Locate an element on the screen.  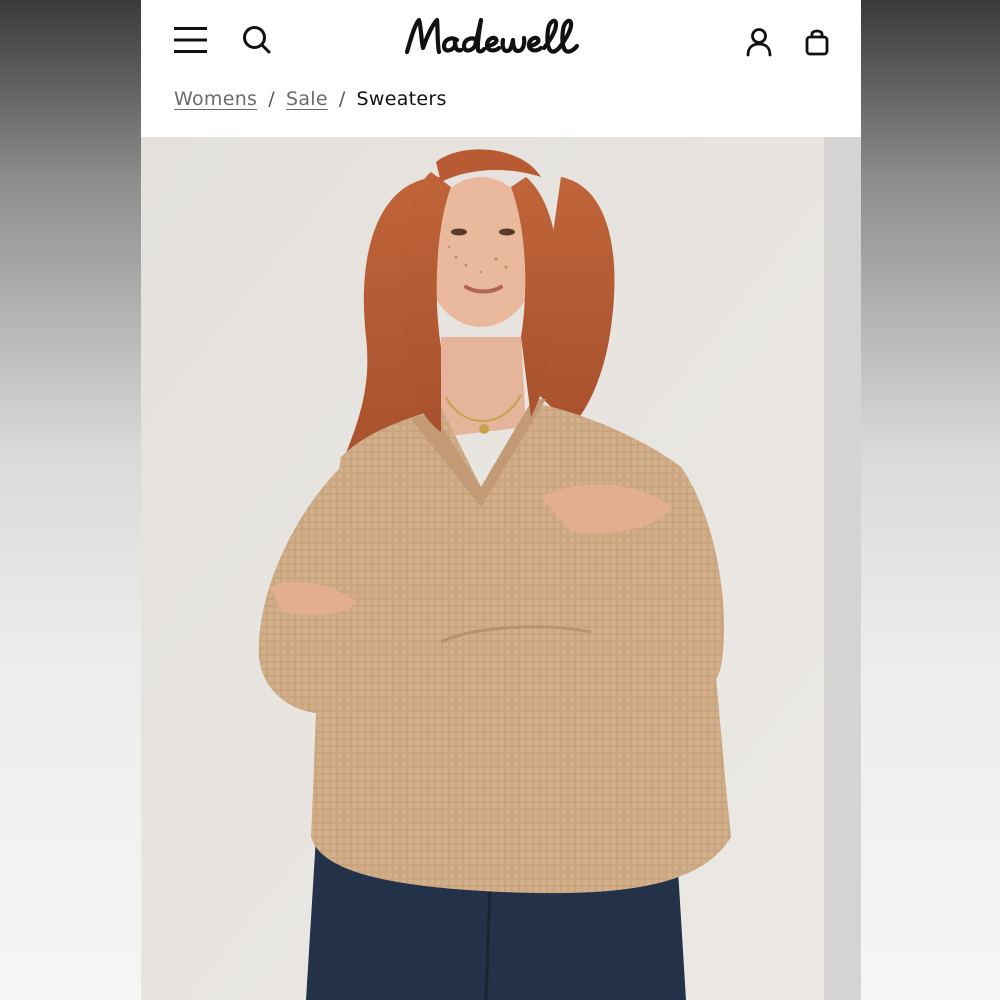
search-button is located at coordinates (257, 40).